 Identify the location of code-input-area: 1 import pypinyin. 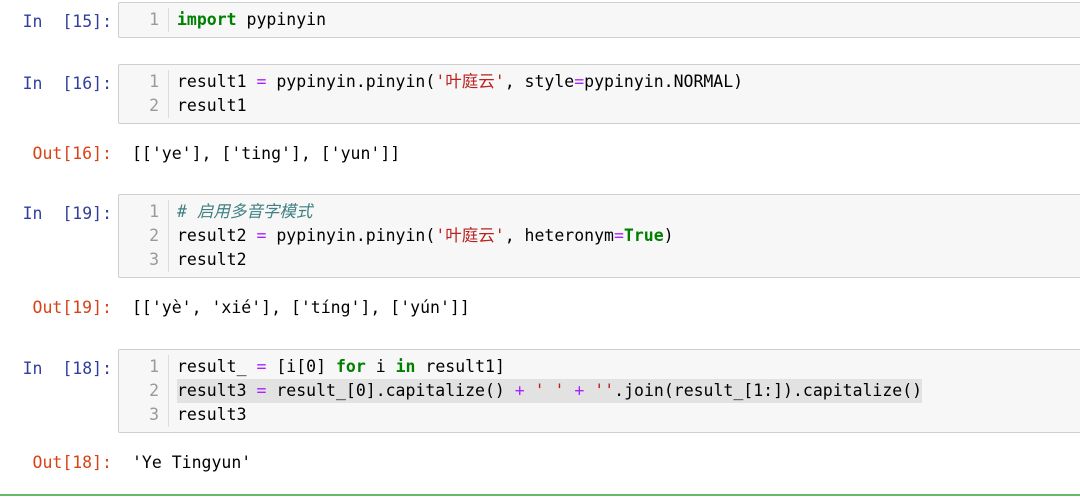
(599, 20).